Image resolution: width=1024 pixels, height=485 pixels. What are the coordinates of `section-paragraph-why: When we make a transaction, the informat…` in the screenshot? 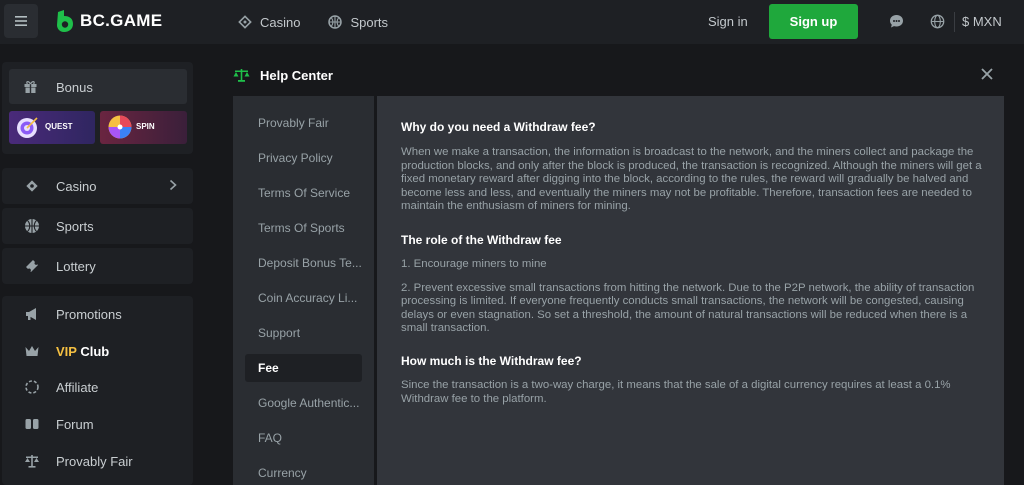 It's located at (691, 179).